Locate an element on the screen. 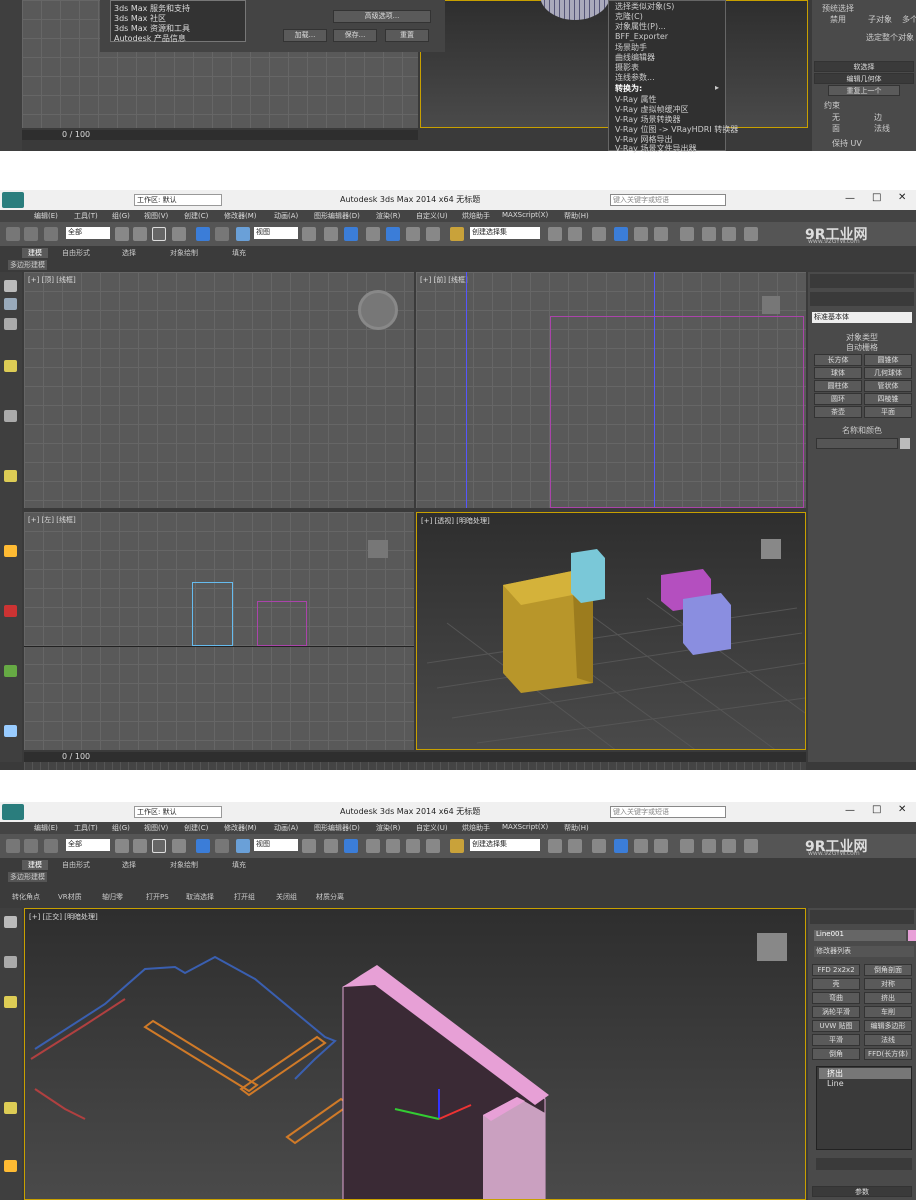 This screenshot has height=1200, width=916. render-icon is located at coordinates (751, 846).